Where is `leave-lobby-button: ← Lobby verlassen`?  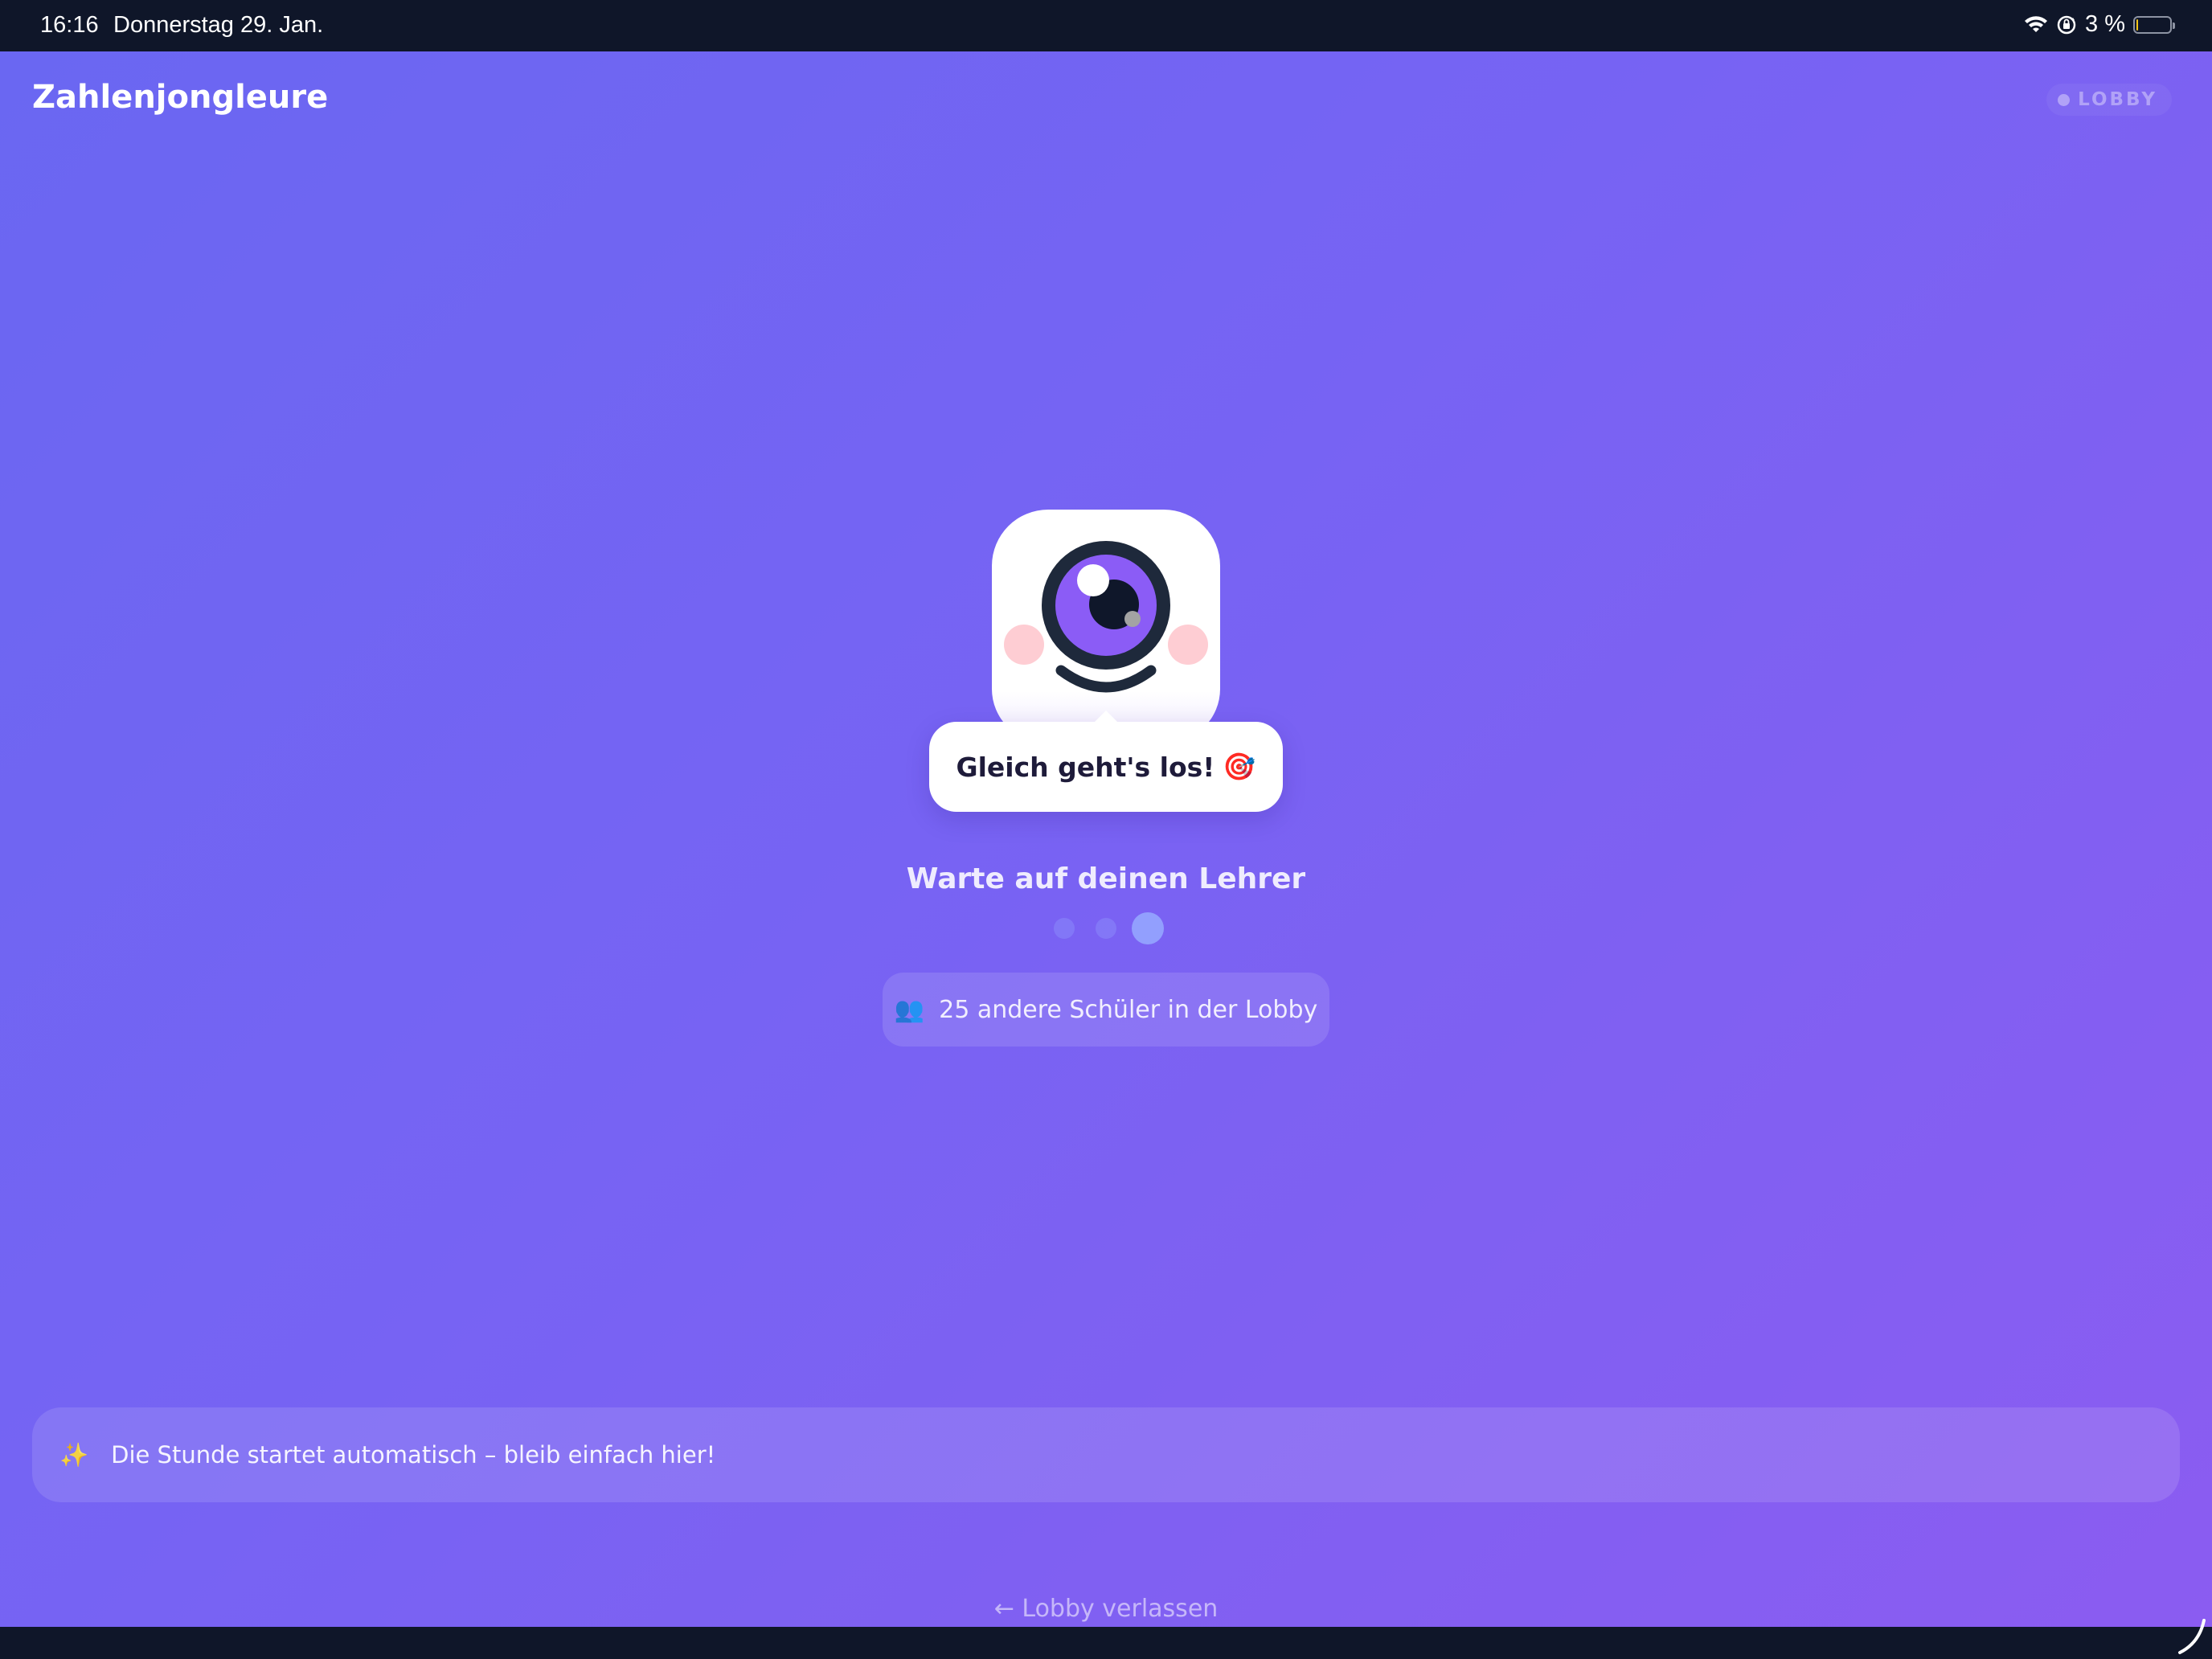
leave-lobby-button: ← Lobby verlassen is located at coordinates (1106, 1609).